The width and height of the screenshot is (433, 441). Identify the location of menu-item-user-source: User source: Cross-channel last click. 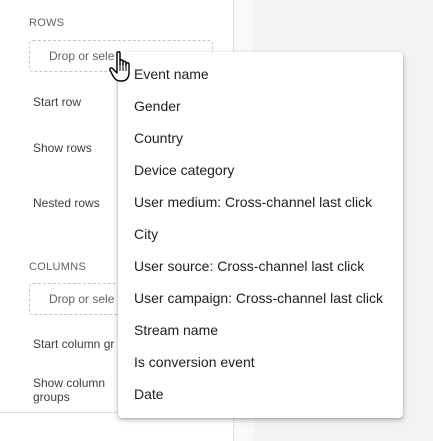
(260, 266).